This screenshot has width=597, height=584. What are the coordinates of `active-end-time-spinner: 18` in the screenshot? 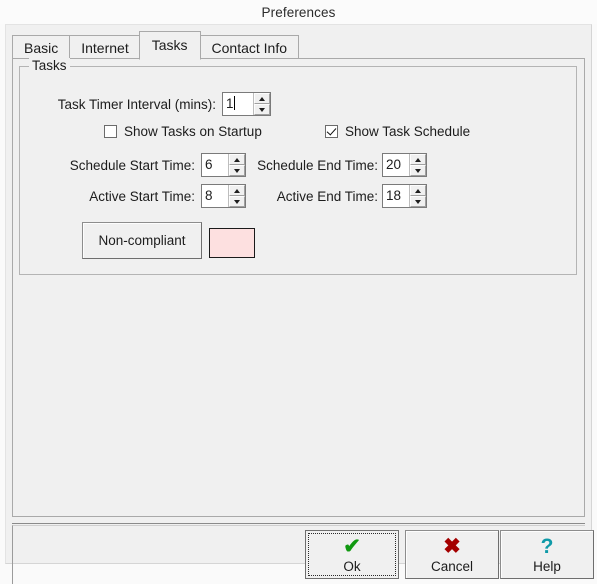 It's located at (404, 196).